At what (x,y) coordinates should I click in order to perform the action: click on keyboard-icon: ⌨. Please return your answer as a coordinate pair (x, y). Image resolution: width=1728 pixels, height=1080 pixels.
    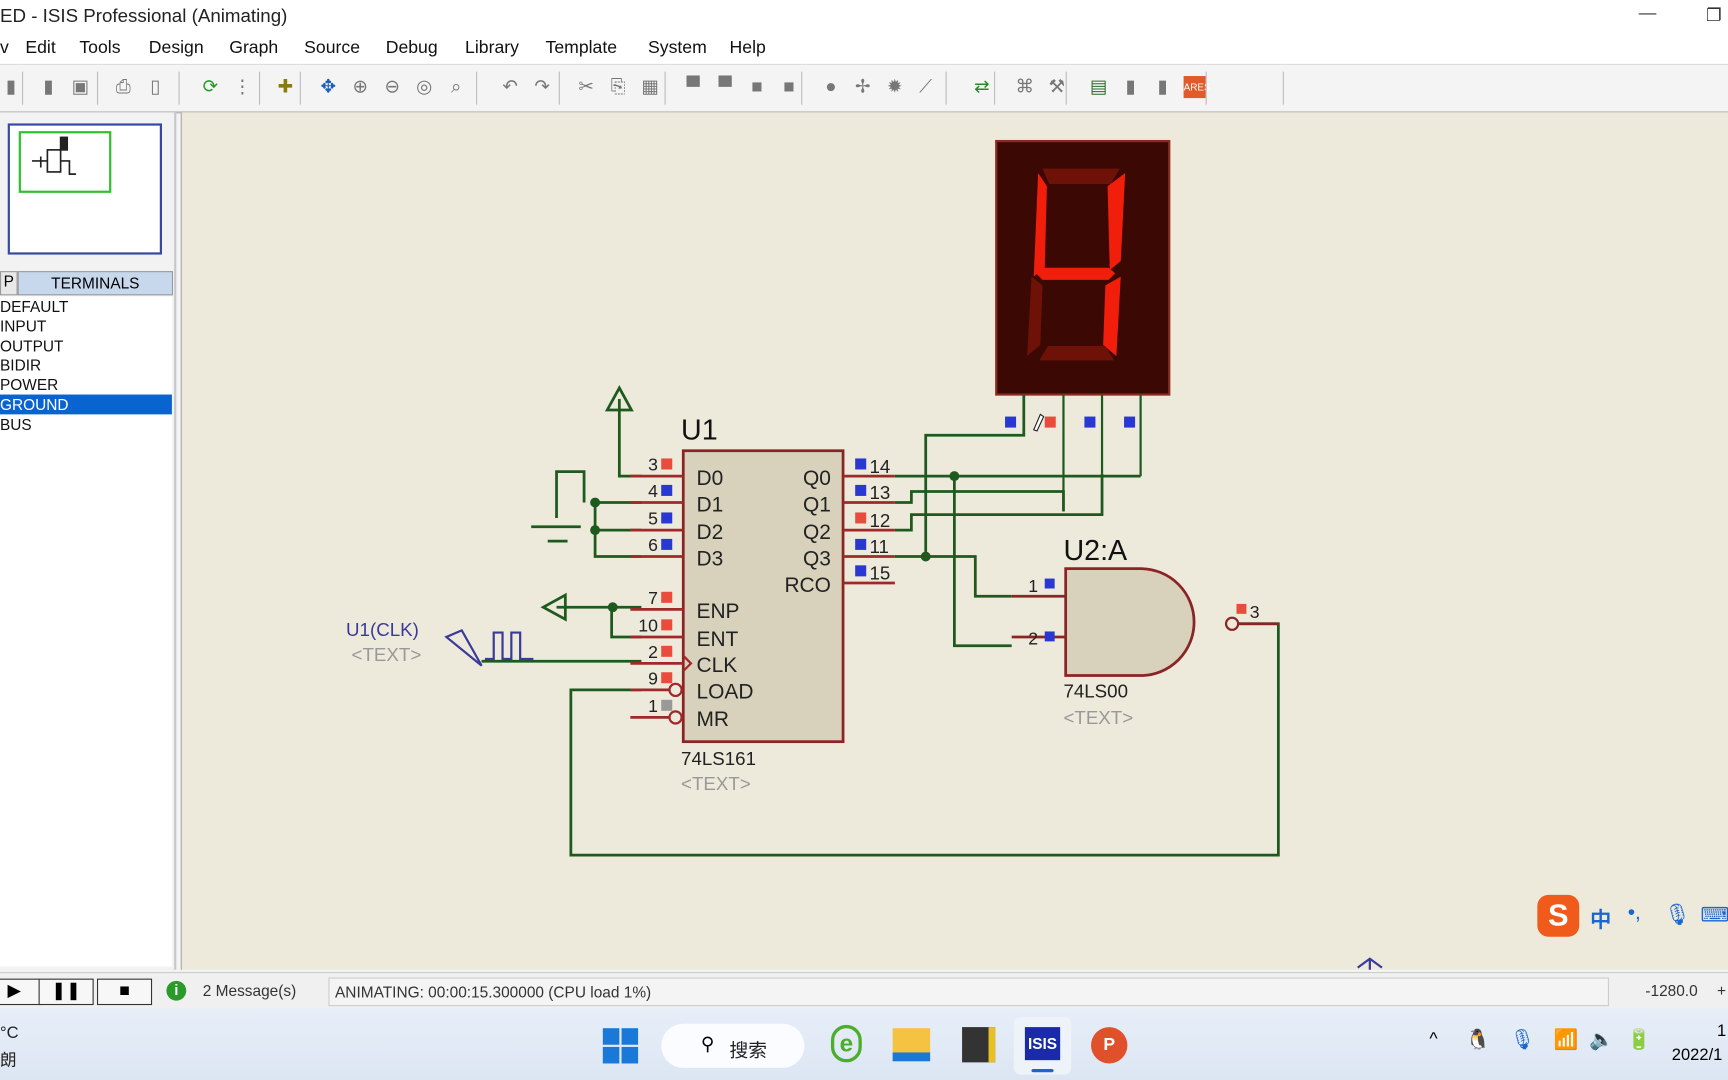
    Looking at the image, I should click on (1714, 915).